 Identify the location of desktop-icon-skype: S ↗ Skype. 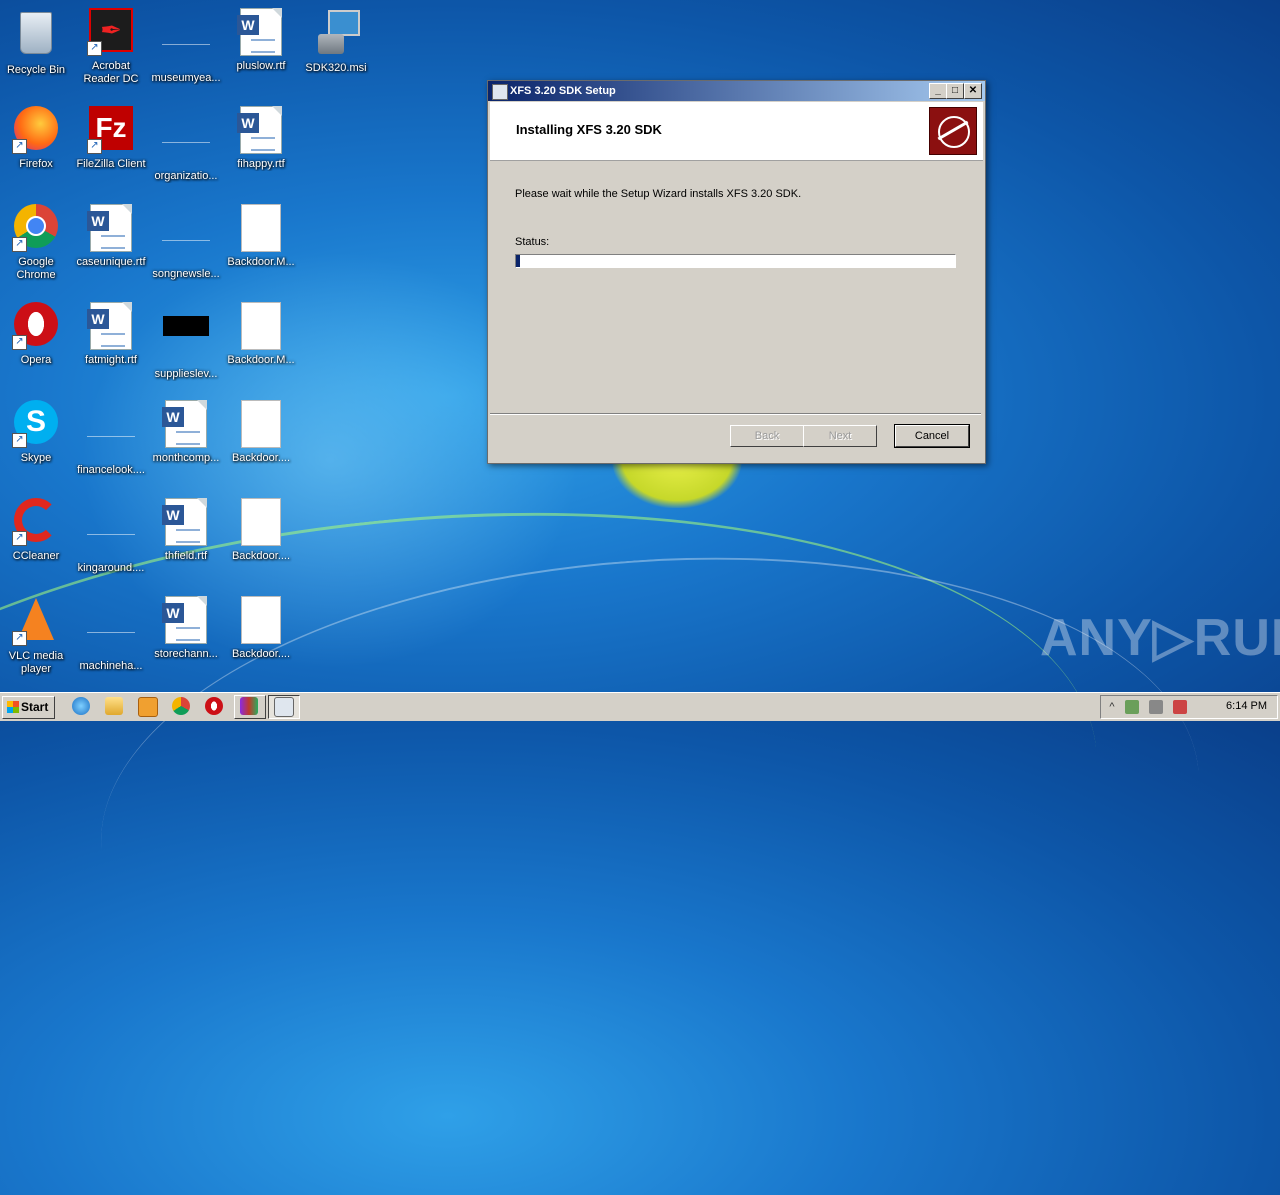
(37, 432).